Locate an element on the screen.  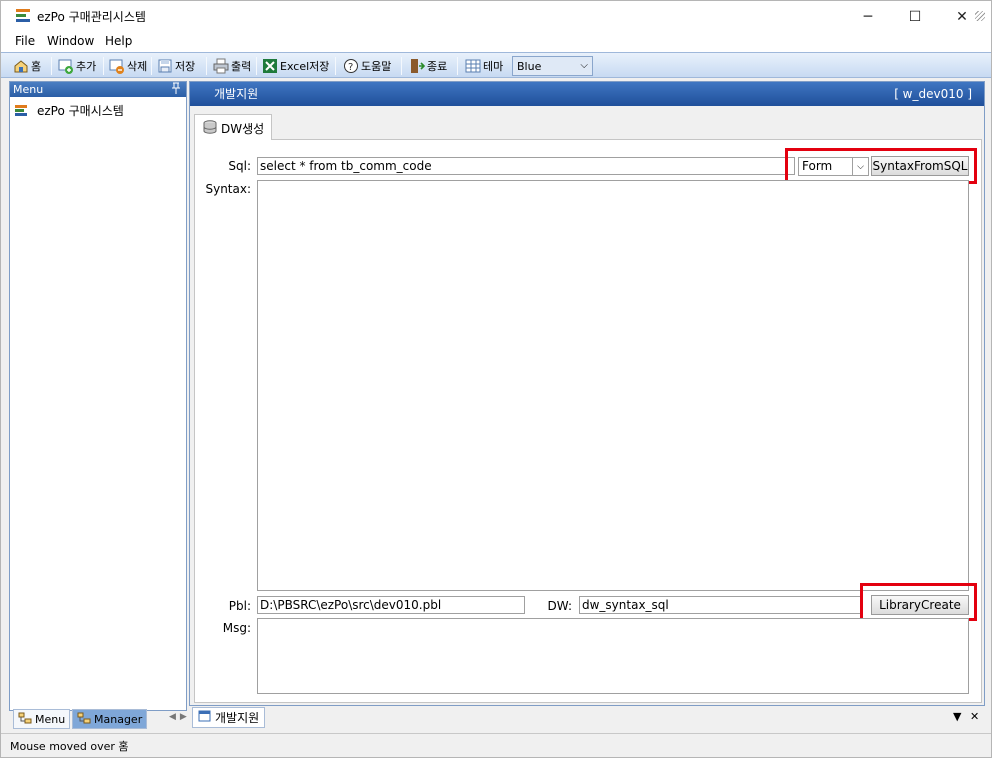
msg-label: Msg: is located at coordinates (236, 628).